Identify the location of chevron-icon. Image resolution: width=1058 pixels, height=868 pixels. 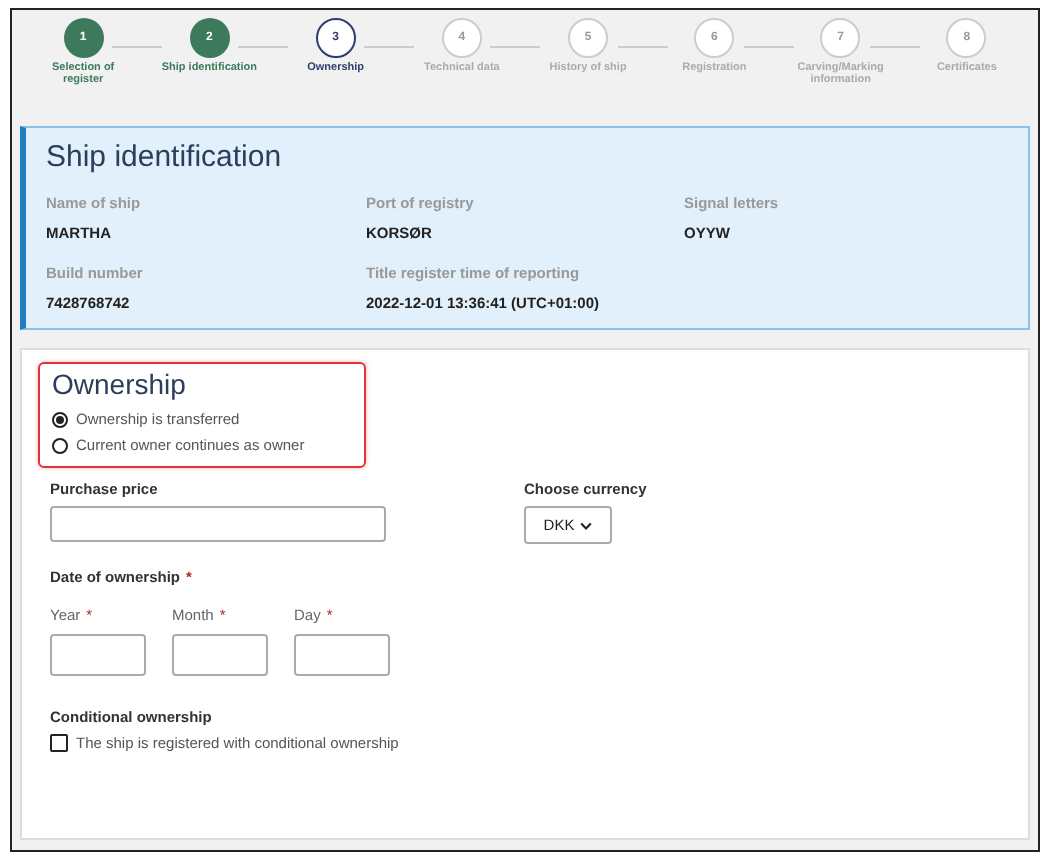
(586, 525).